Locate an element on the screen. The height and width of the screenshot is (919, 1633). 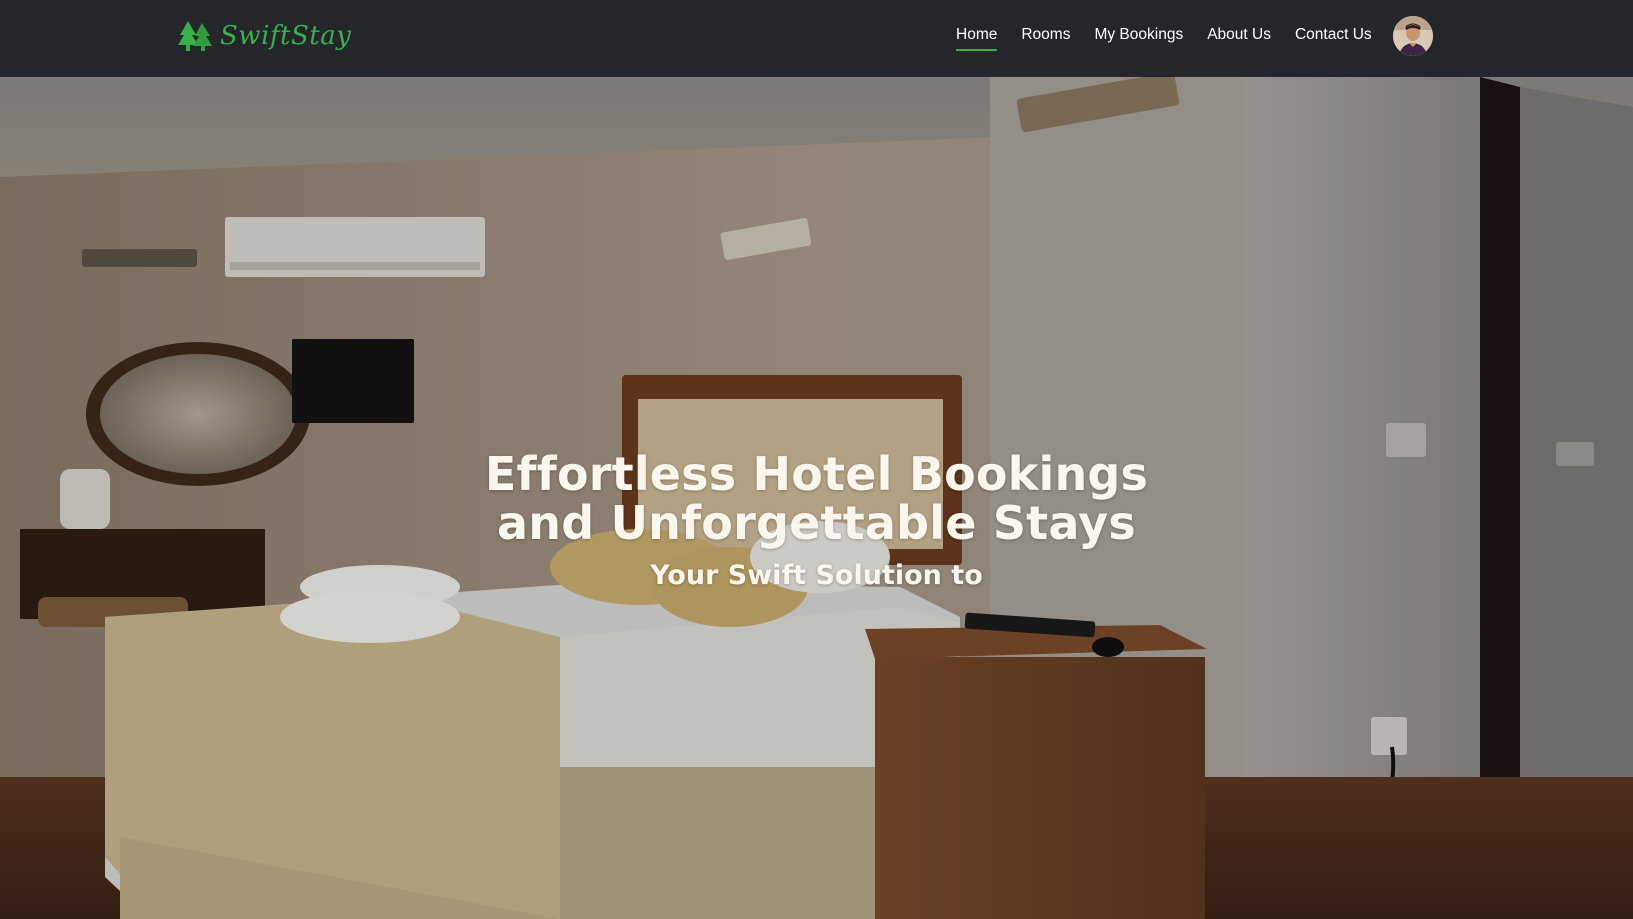
user-avatar-icon is located at coordinates (1413, 36).